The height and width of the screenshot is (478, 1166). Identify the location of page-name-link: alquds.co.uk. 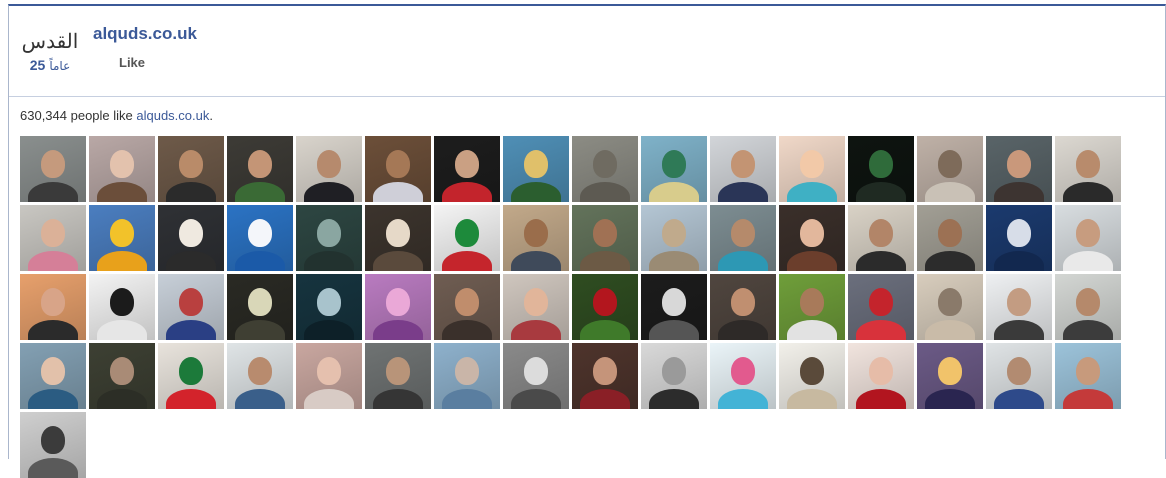
(145, 34).